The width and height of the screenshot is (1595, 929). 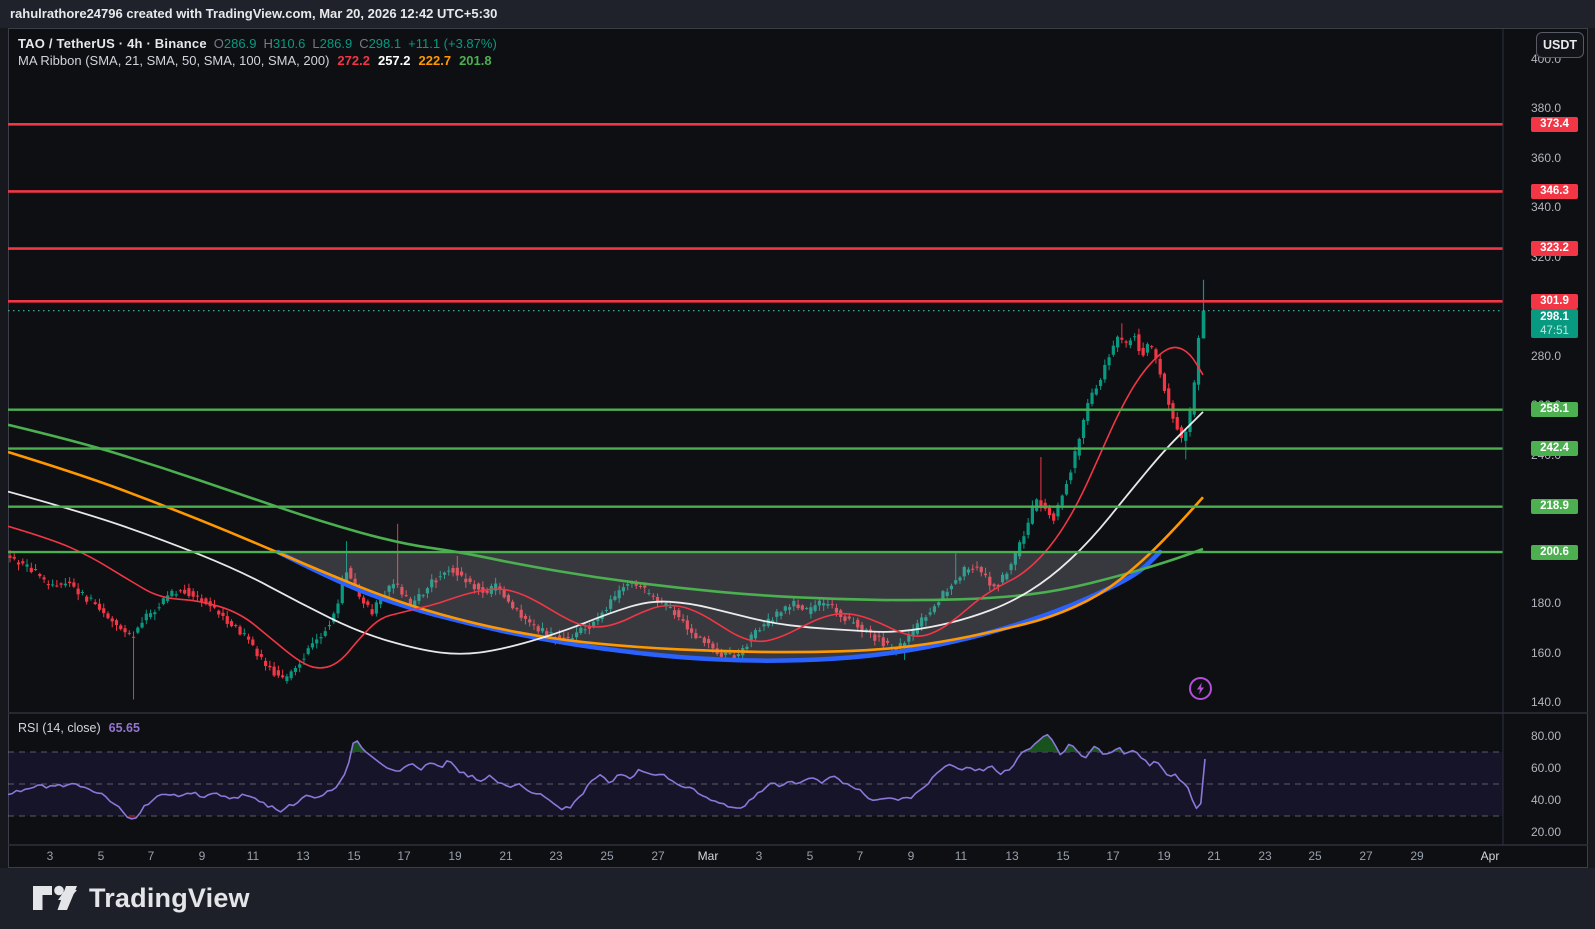 I want to click on price-tick: 380.0, so click(x=1546, y=108).